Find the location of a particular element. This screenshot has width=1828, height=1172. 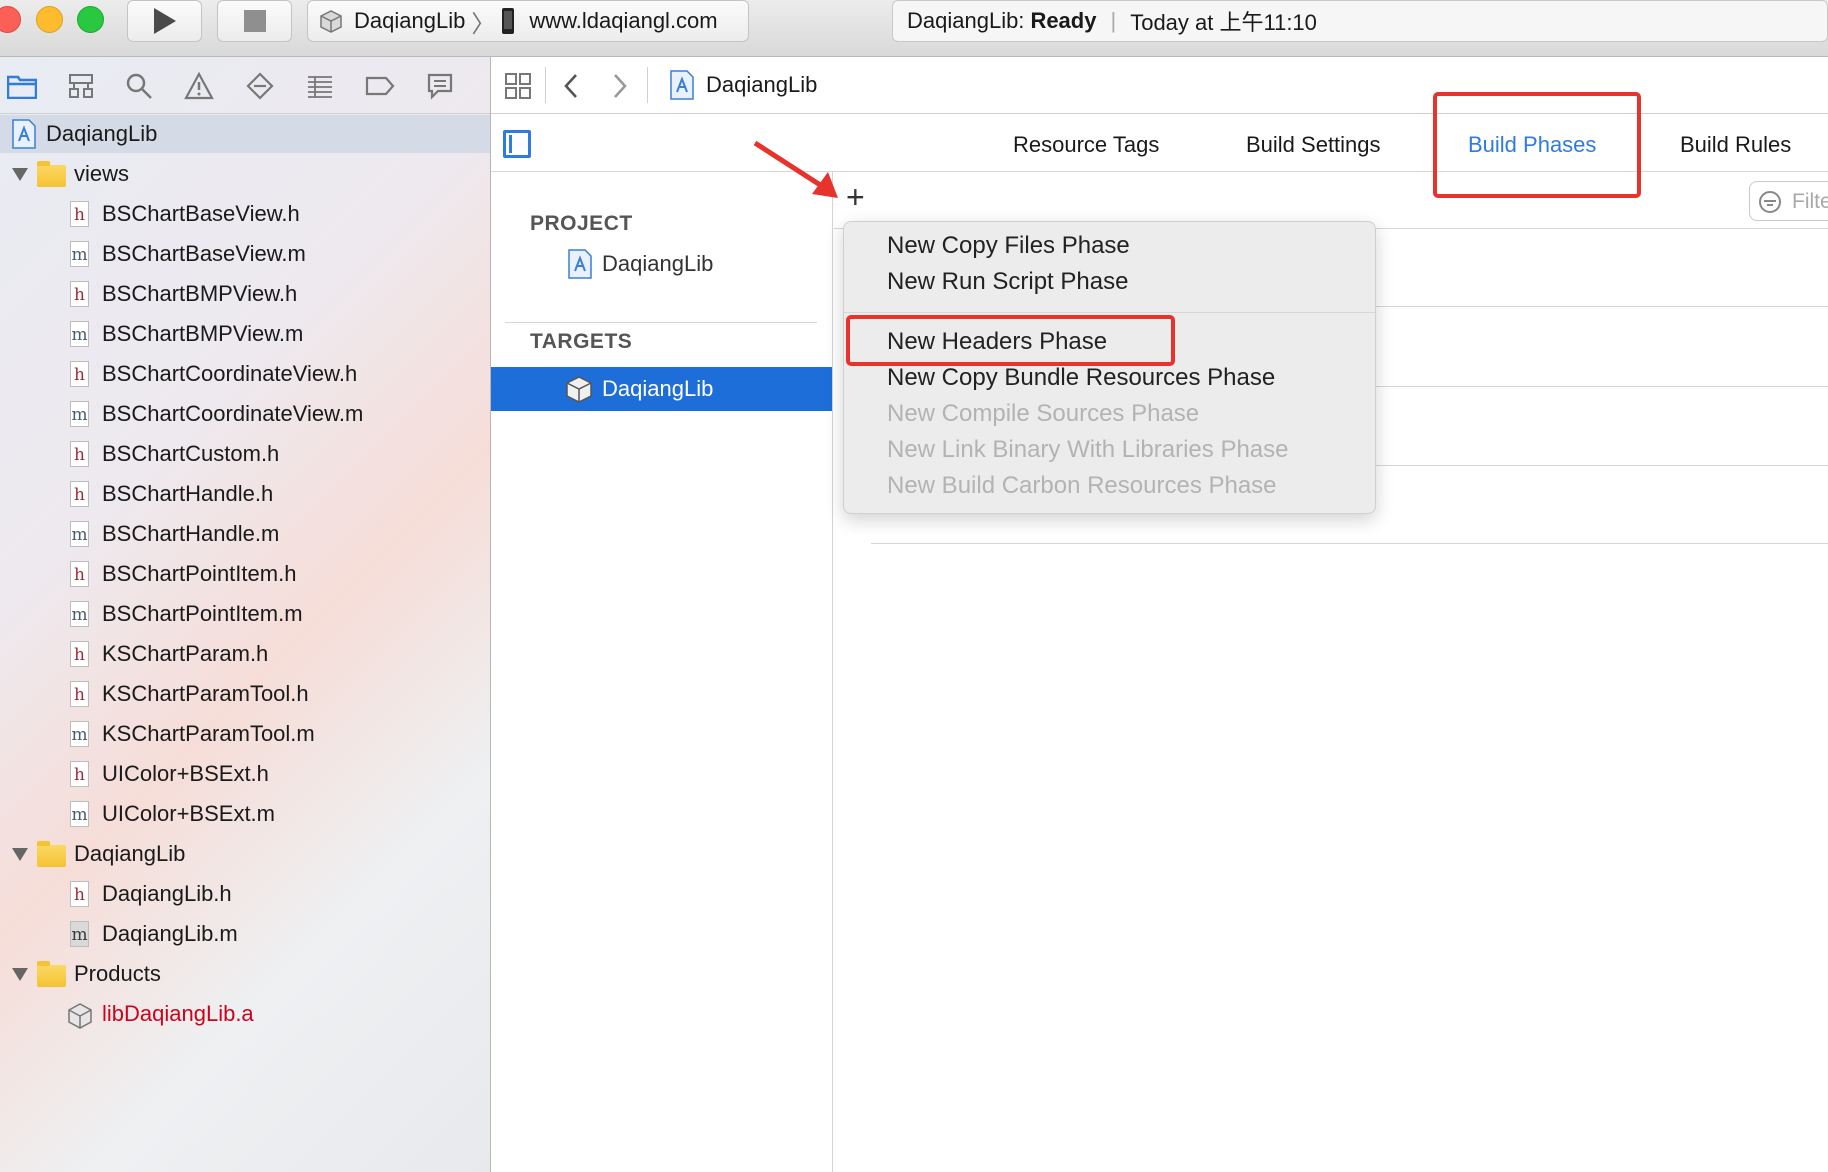

file-label: BSChartBMPView.h is located at coordinates (200, 293).